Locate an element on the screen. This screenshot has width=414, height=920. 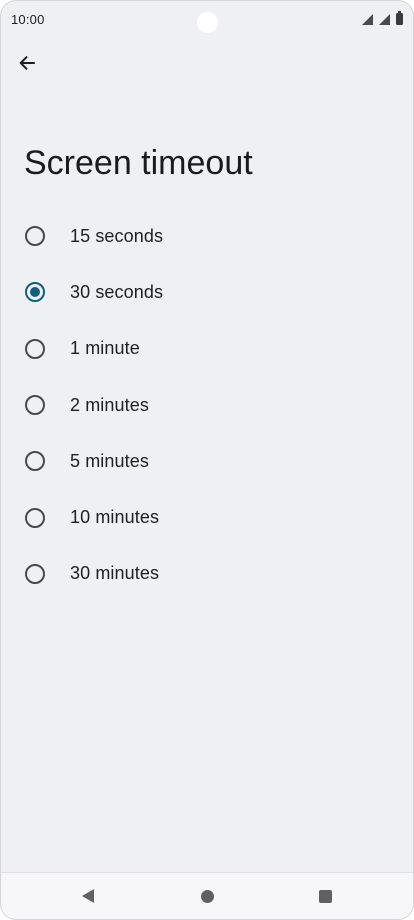
nav-back-button is located at coordinates (88, 896).